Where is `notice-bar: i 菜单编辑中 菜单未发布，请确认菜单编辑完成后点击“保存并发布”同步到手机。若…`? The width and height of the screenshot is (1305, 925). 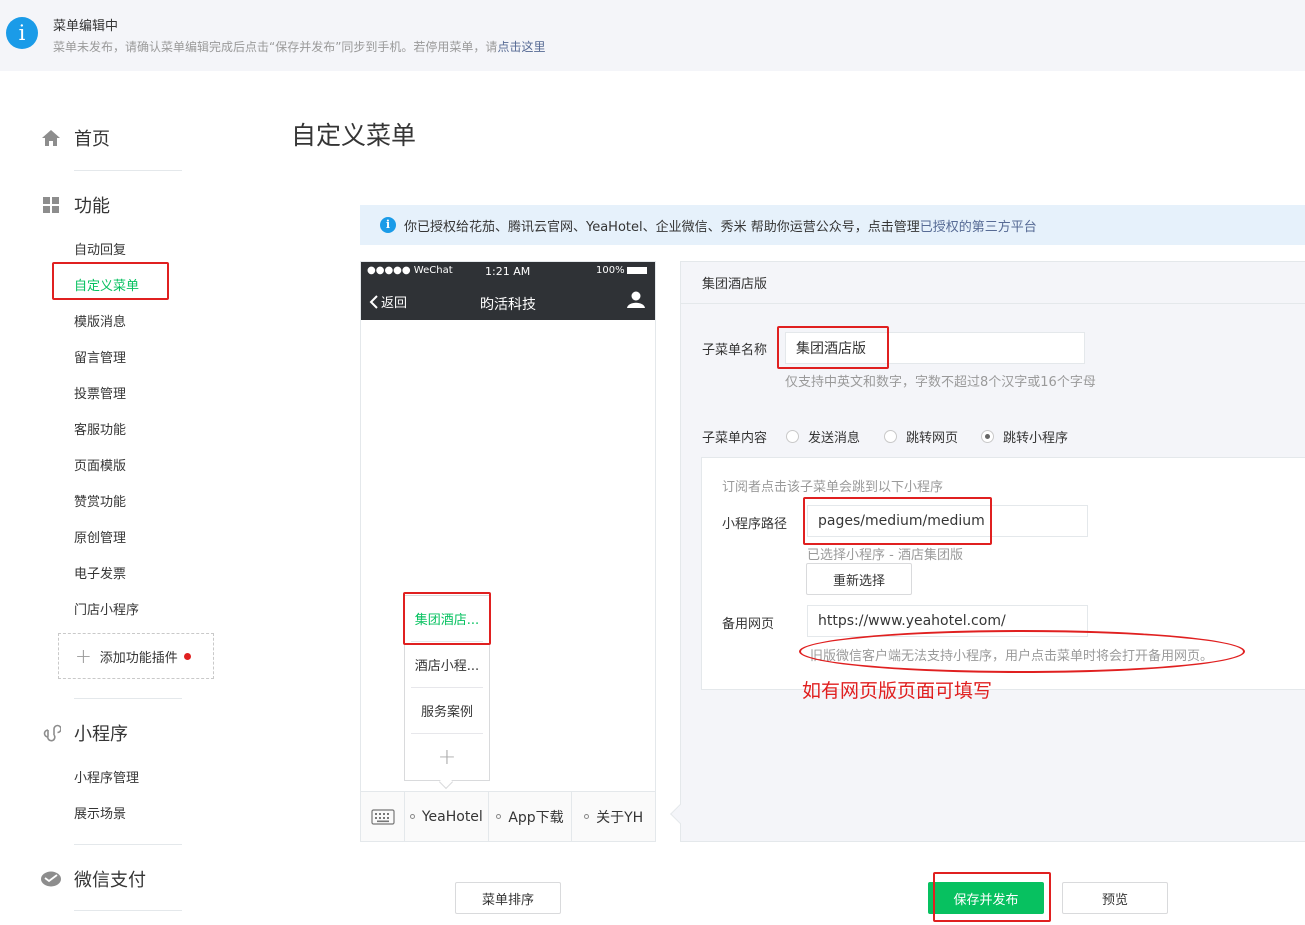
notice-bar: i 菜单编辑中 菜单未发布，请确认菜单编辑完成后点击“保存并发布”同步到手机。若… is located at coordinates (652, 35).